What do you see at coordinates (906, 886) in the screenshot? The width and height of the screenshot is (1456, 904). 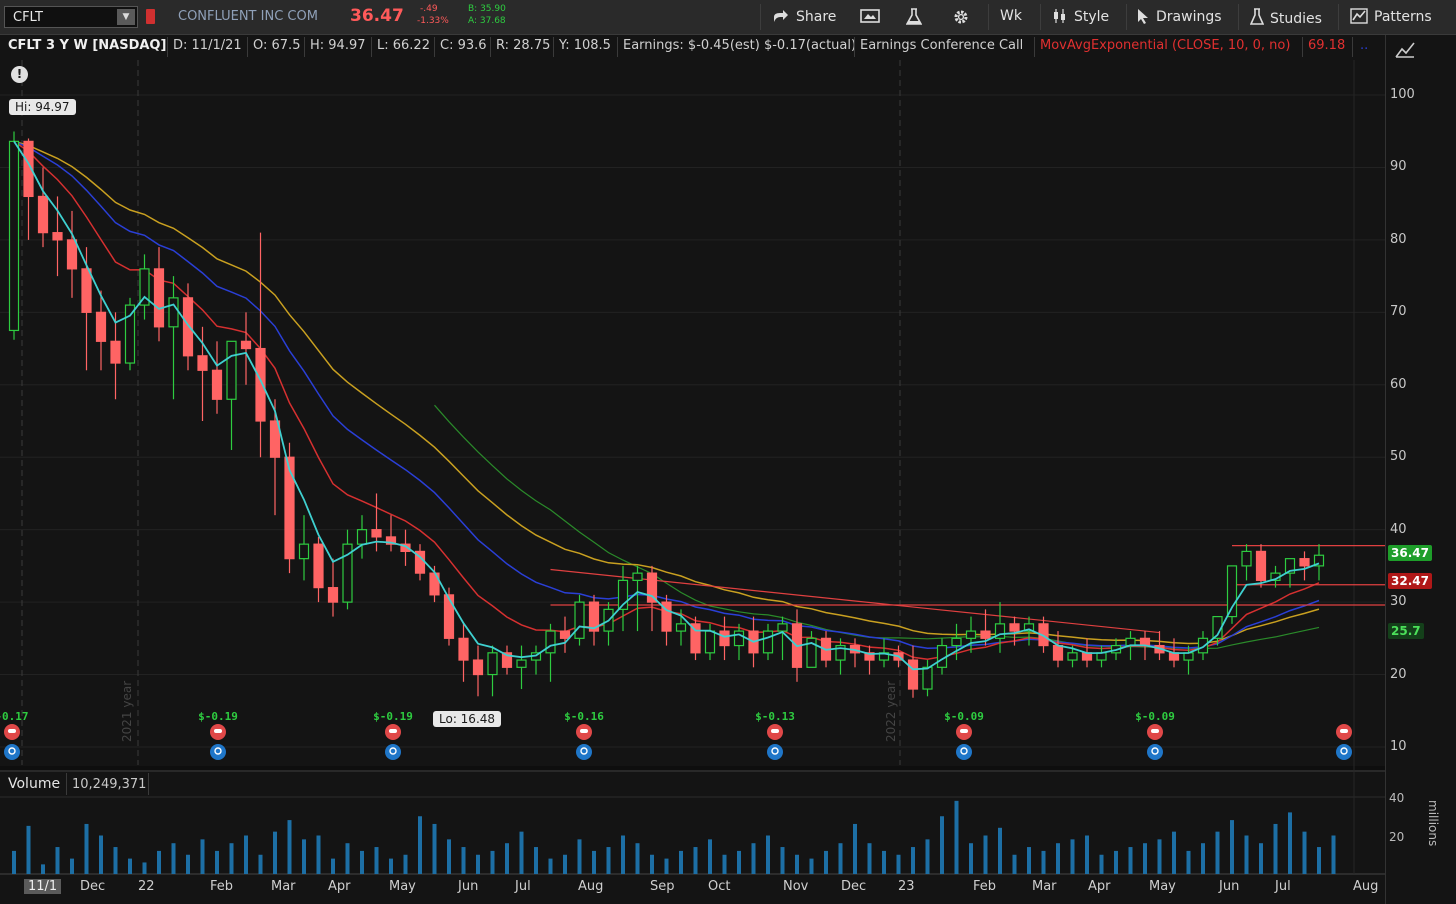 I see `time-tick: 23` at bounding box center [906, 886].